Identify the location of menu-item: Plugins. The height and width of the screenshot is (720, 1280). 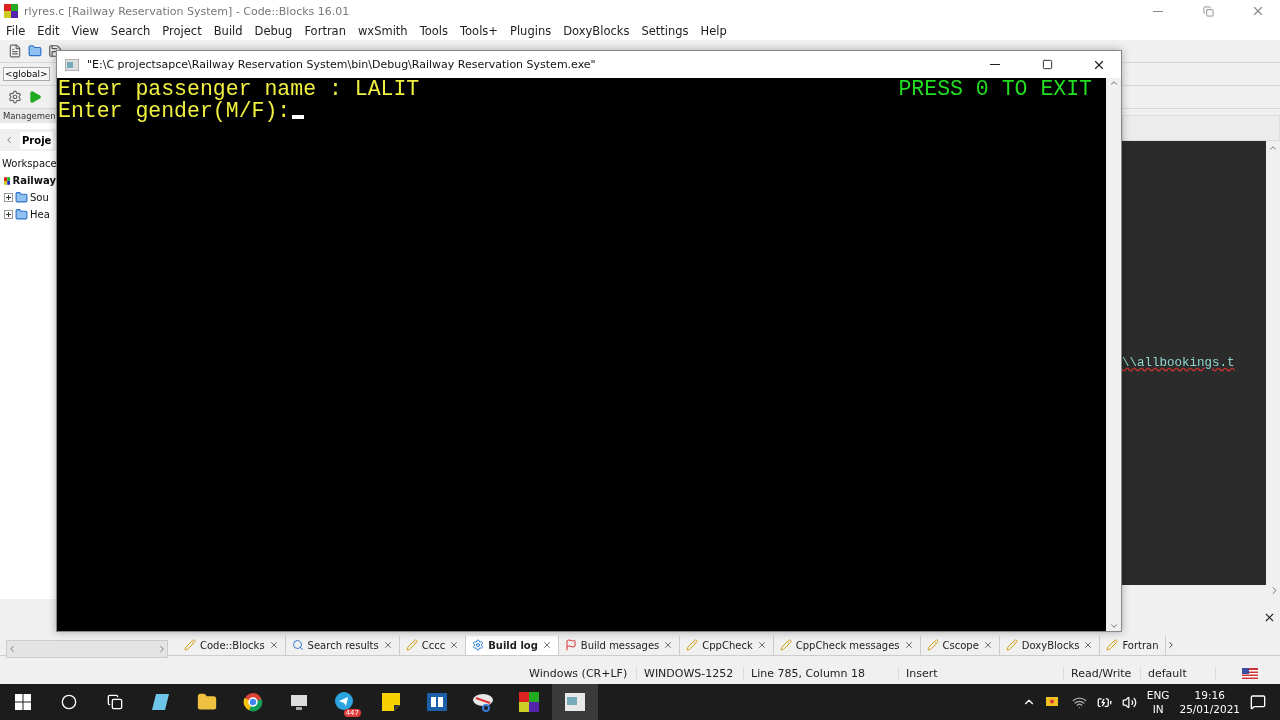
(531, 31).